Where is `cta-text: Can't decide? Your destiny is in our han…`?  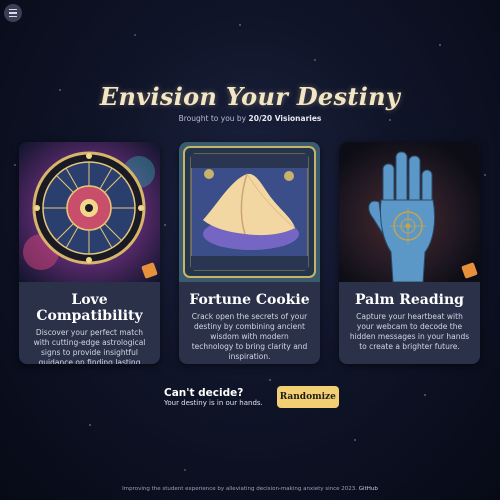
cta-text: Can't decide? Your destiny is in our han… is located at coordinates (213, 397).